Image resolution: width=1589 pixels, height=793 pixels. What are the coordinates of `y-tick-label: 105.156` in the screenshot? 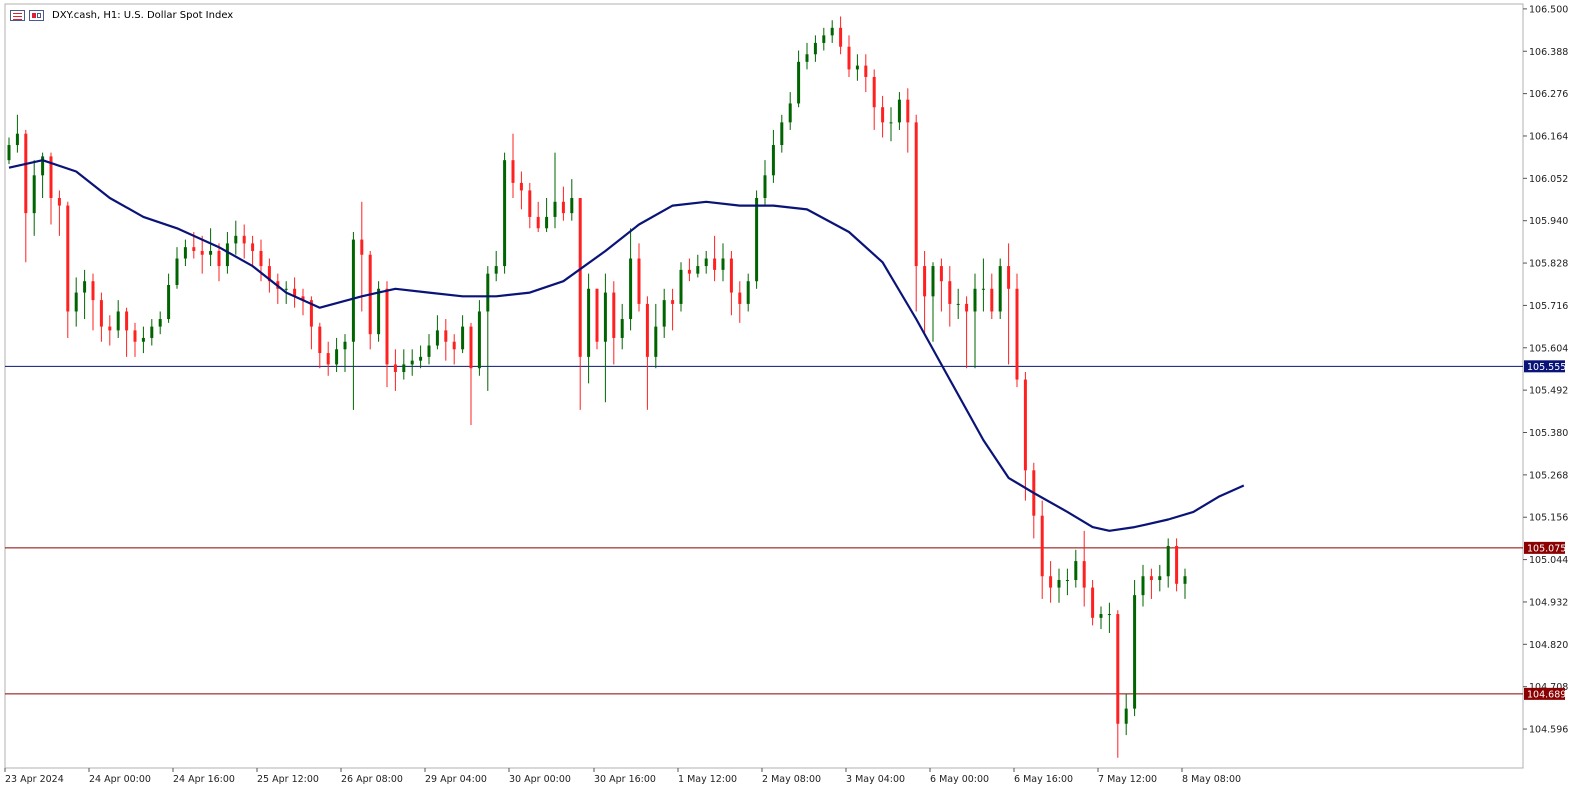 It's located at (1548, 518).